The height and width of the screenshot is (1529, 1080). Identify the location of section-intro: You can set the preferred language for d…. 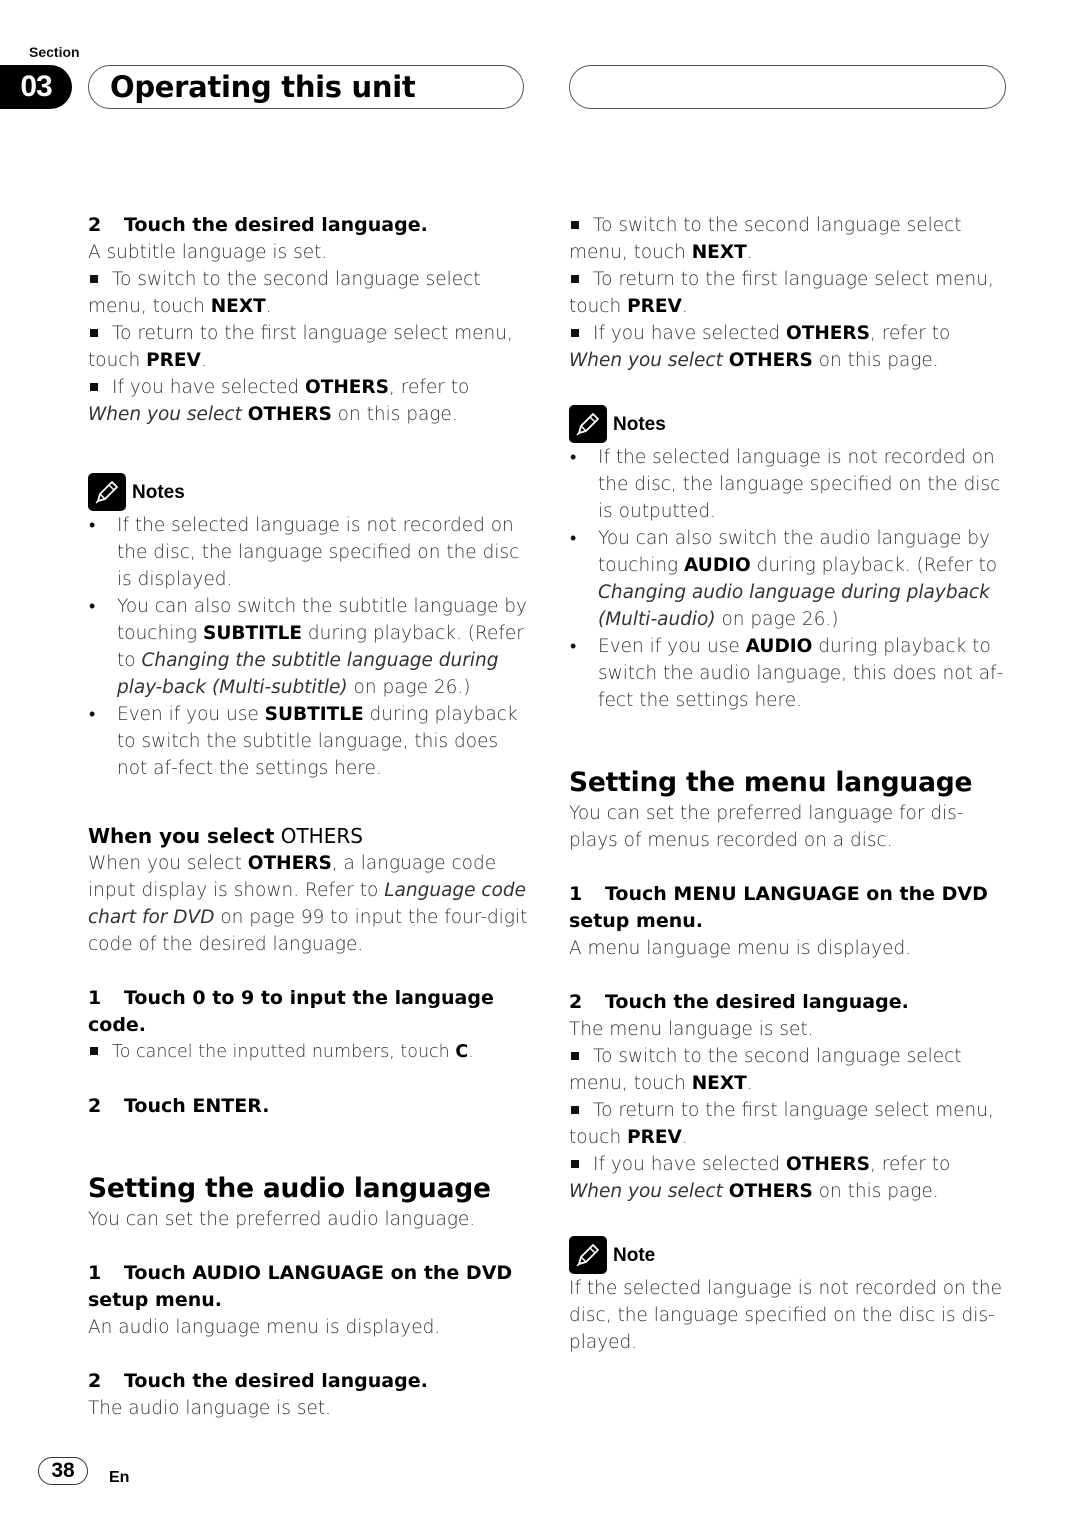
(766, 827).